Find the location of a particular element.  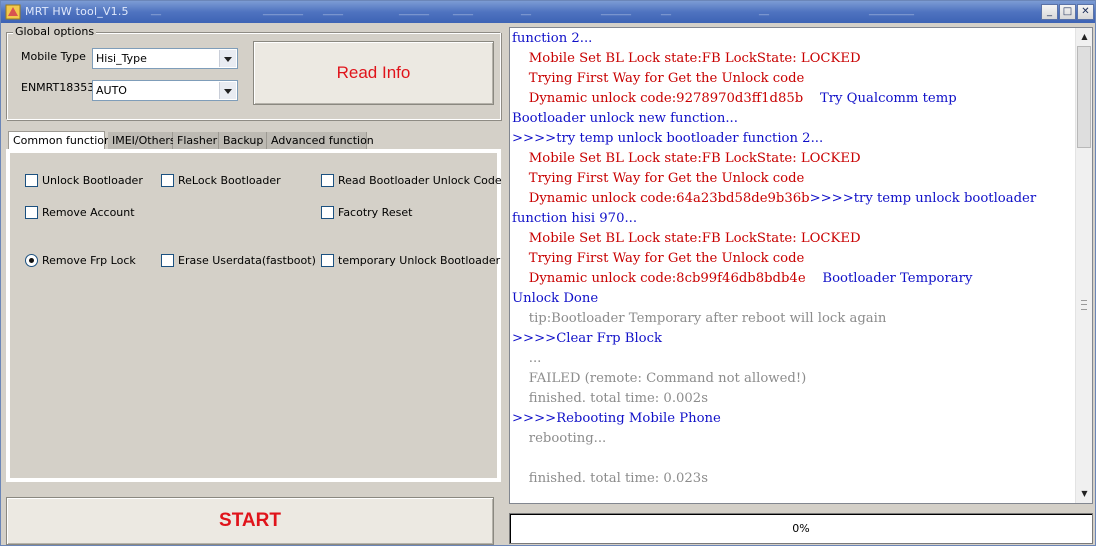

grip-icon is located at coordinates (1084, 305).